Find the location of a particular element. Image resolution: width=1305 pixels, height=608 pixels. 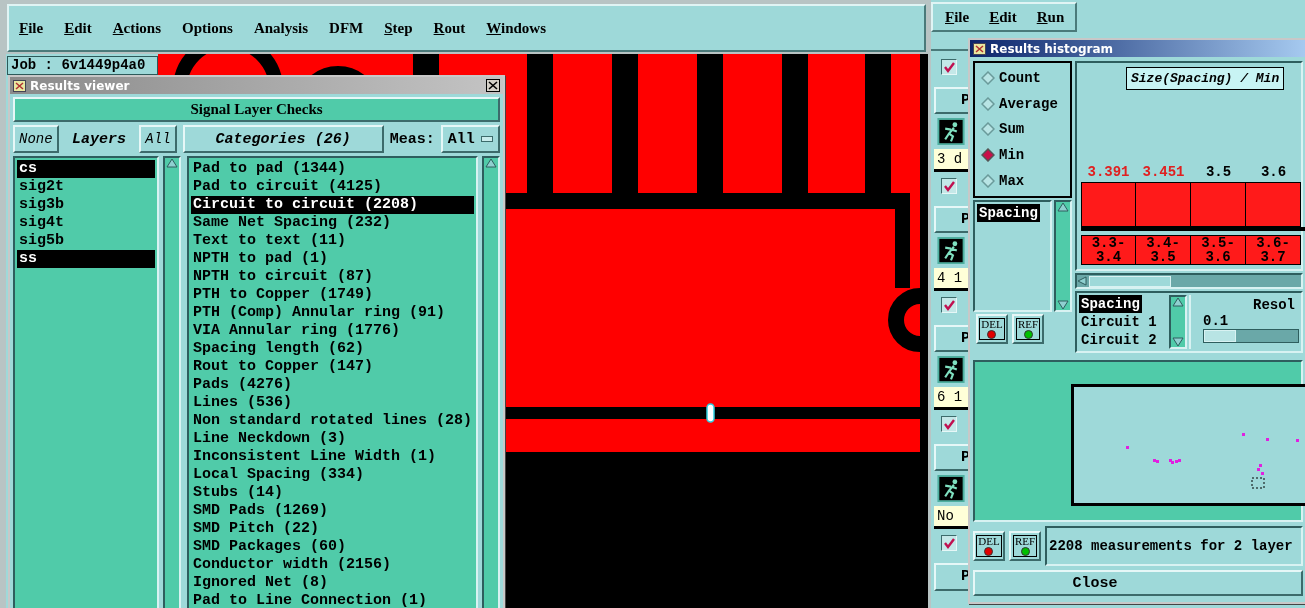

menu-item: Run is located at coordinates (1050, 17).